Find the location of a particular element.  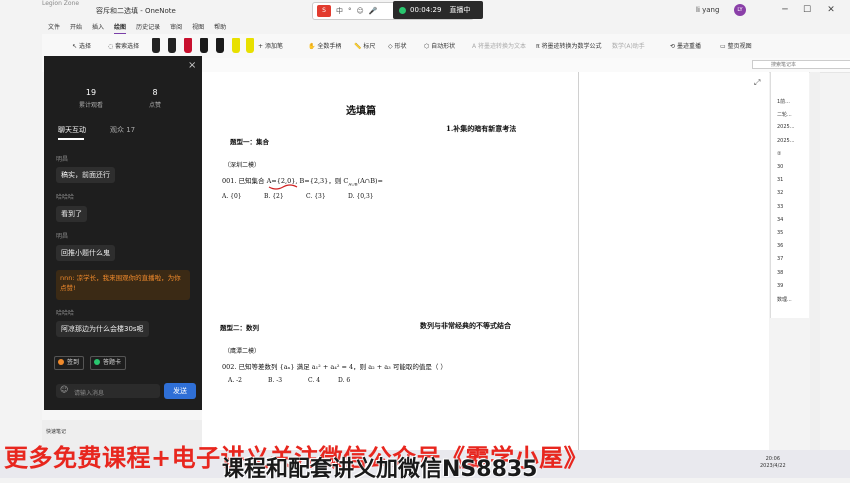

pen-4-icon is located at coordinates (204, 45).